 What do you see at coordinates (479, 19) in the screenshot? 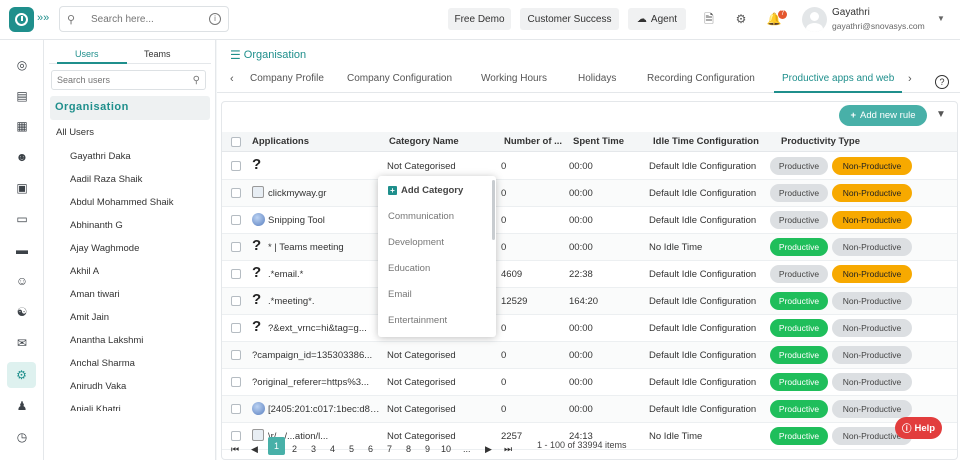
I see `free-demo-button: Free Demo` at bounding box center [479, 19].